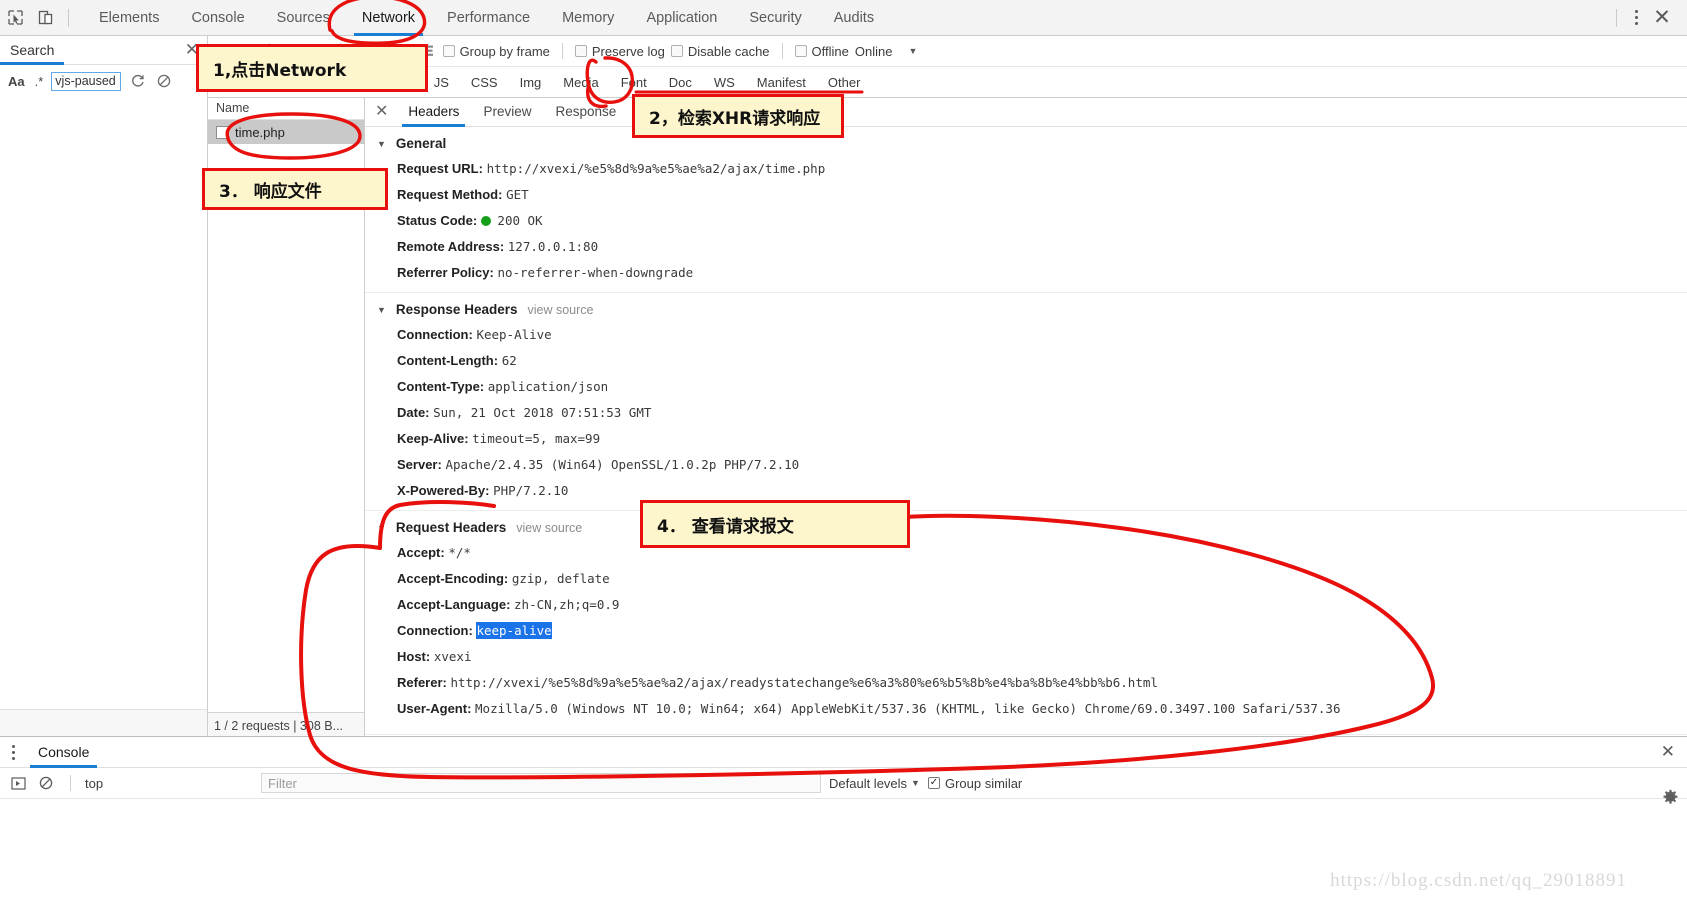  I want to click on refresh-icon, so click(138, 81).